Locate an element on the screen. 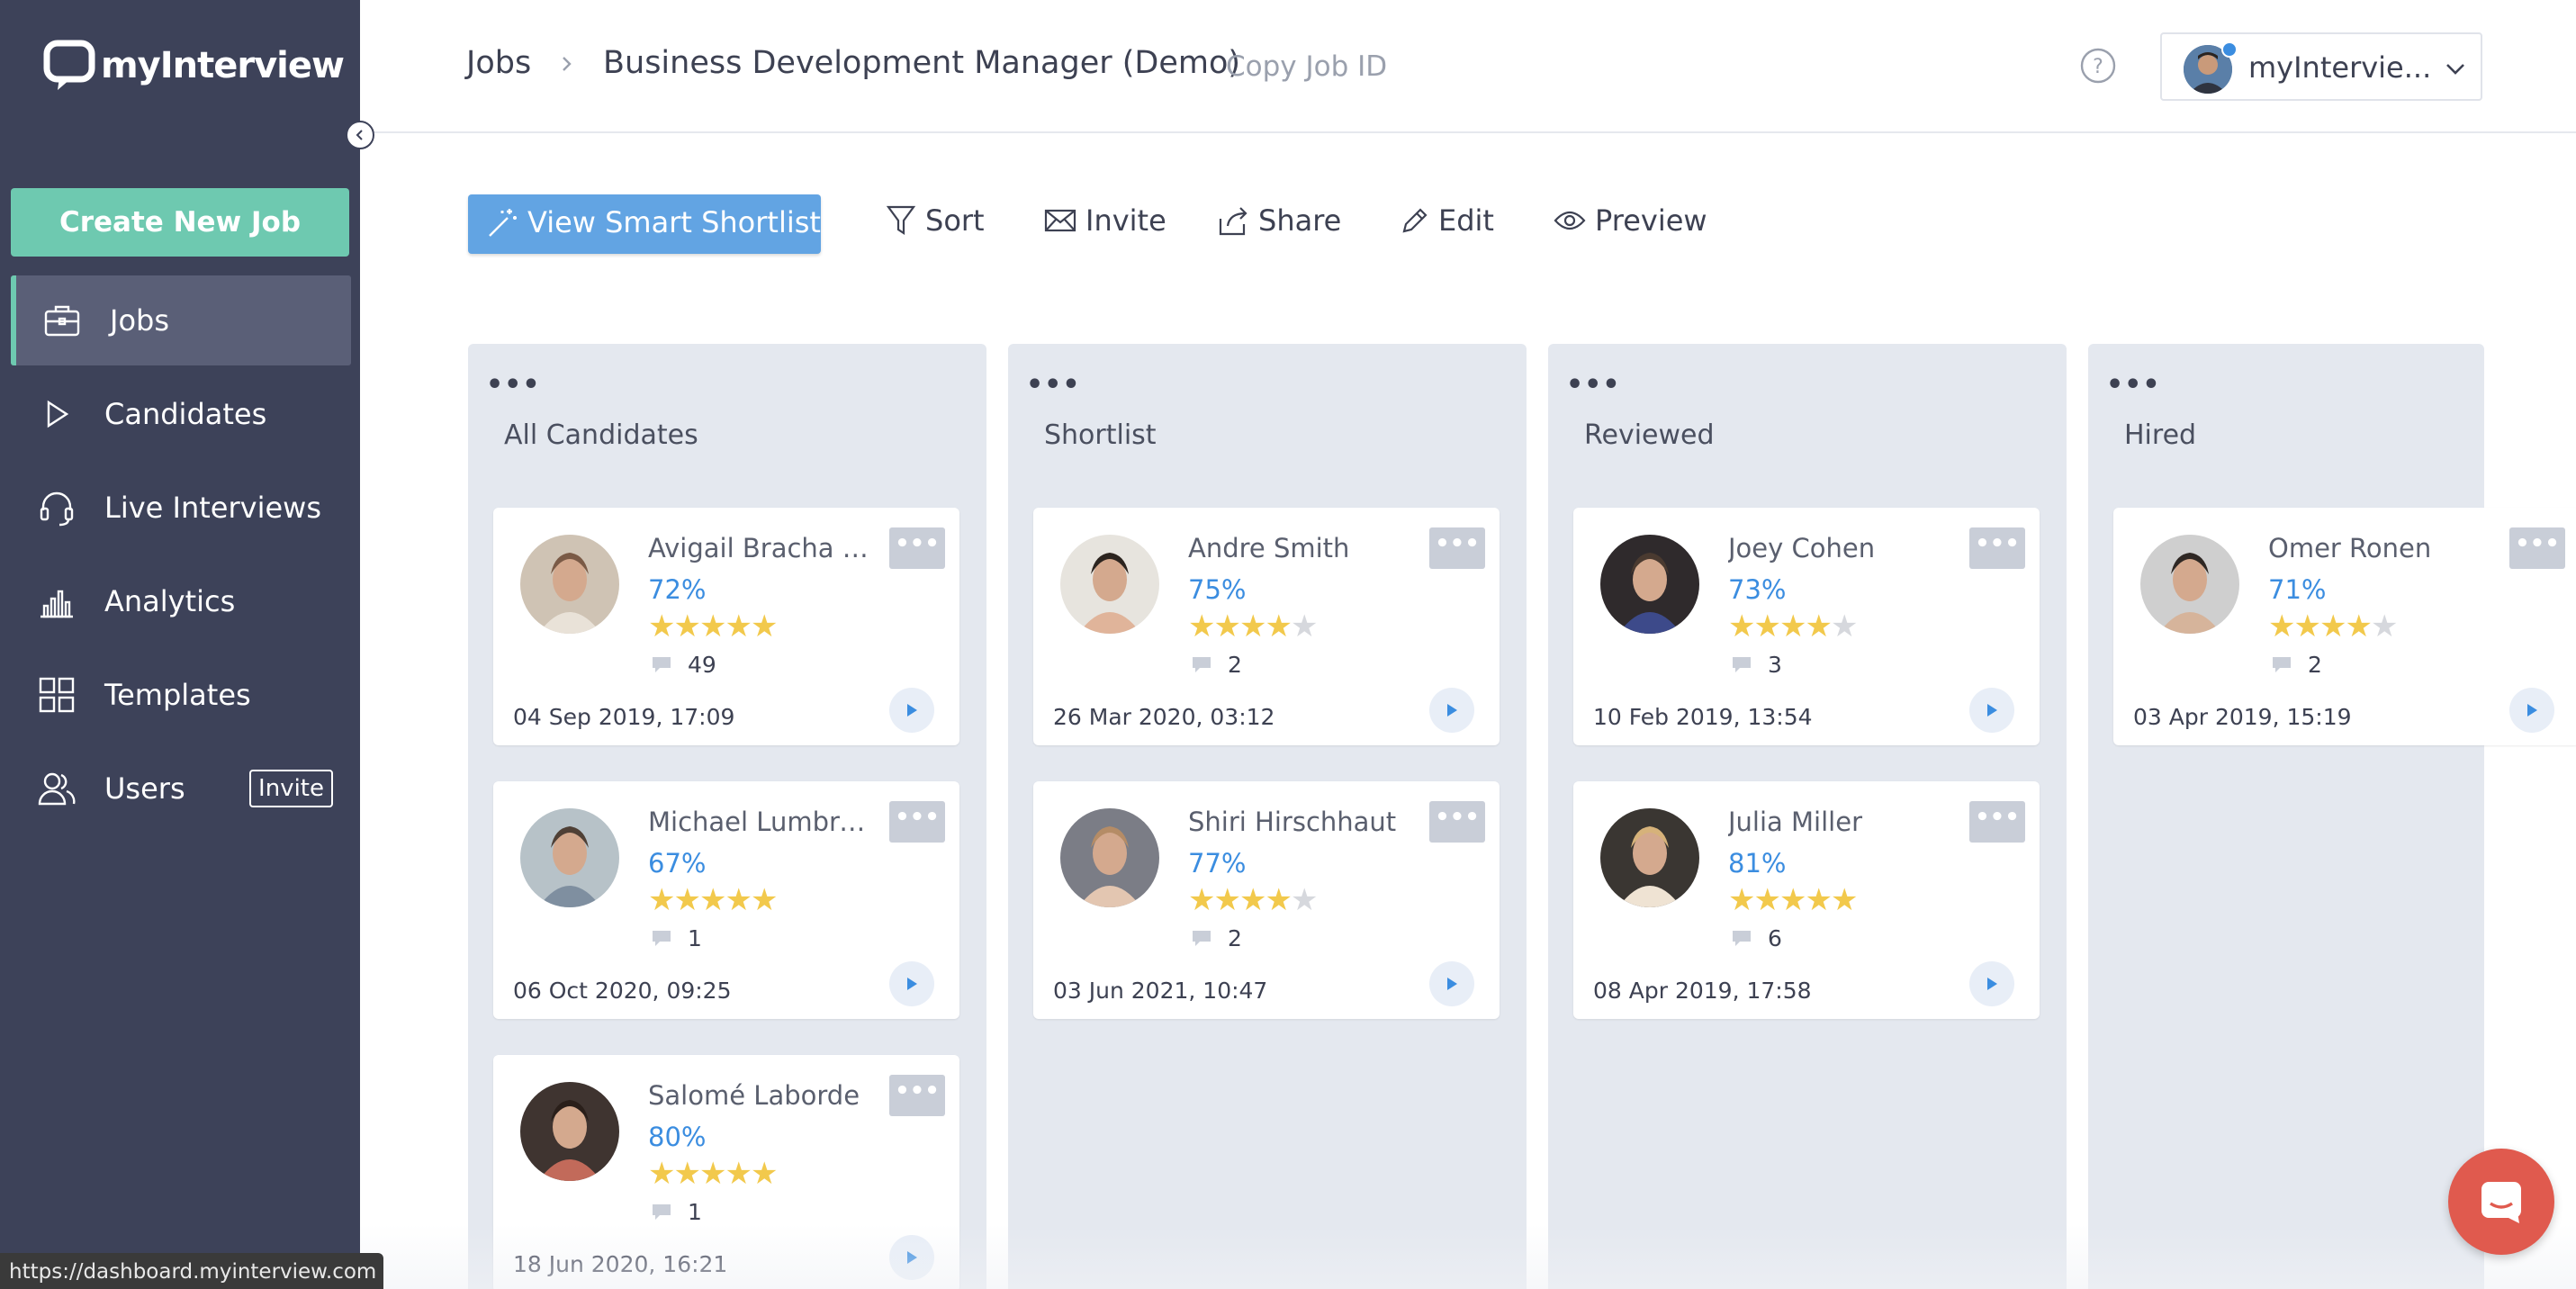 This screenshot has width=2576, height=1289. sidebar-item-jobs: Jobs is located at coordinates (181, 320).